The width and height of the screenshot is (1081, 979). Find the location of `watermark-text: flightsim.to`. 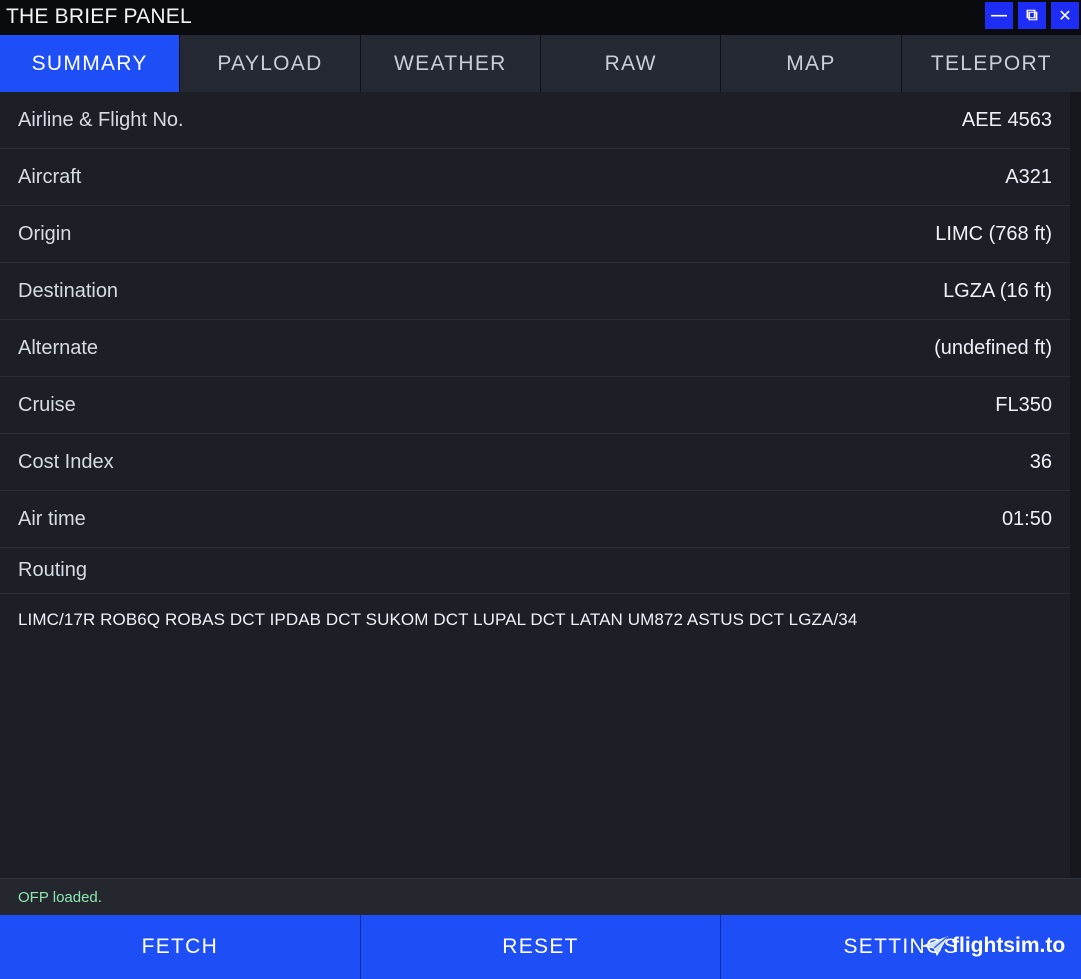

watermark-text: flightsim.to is located at coordinates (1009, 945).